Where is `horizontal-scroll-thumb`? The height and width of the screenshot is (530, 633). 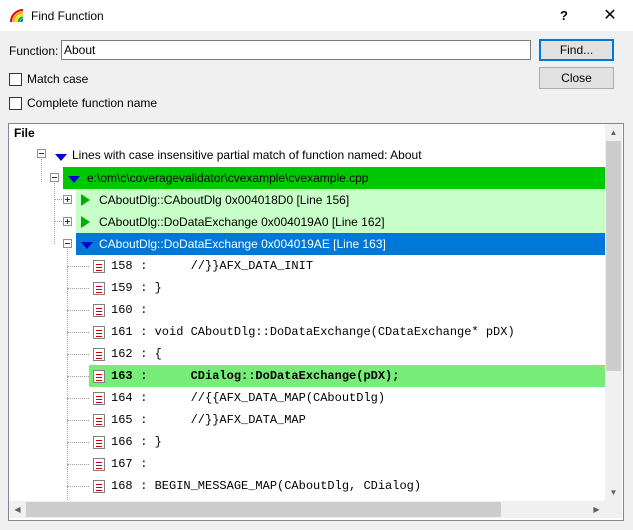
horizontal-scroll-thumb is located at coordinates (263, 509).